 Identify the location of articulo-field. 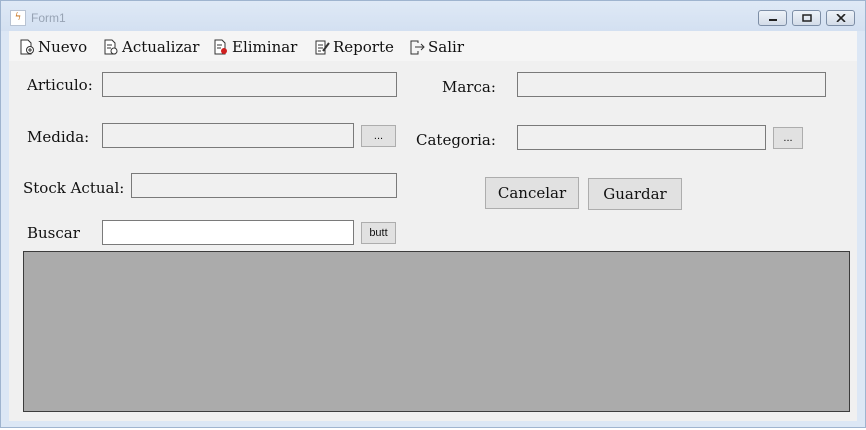
(249, 84).